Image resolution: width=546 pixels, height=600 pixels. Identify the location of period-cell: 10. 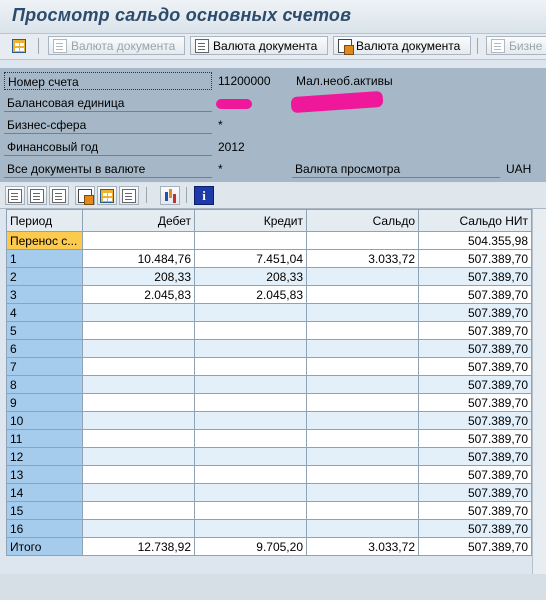
(44, 420).